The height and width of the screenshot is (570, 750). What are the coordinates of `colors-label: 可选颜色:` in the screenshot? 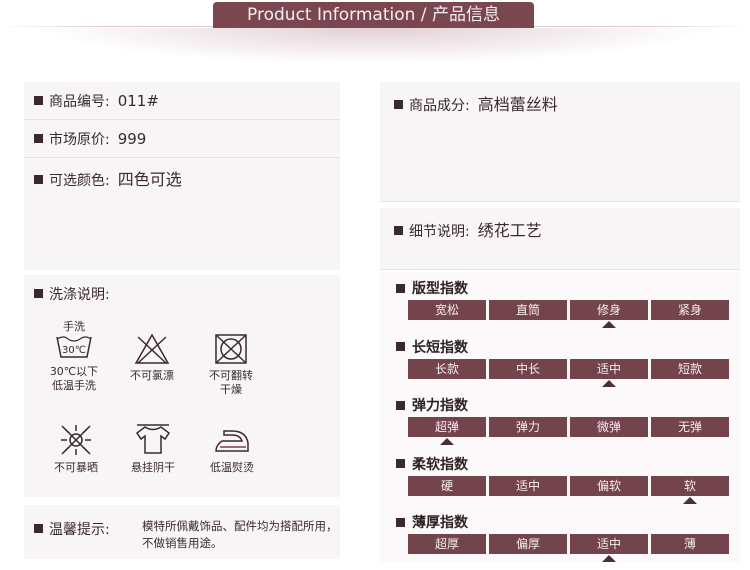 It's located at (79, 181).